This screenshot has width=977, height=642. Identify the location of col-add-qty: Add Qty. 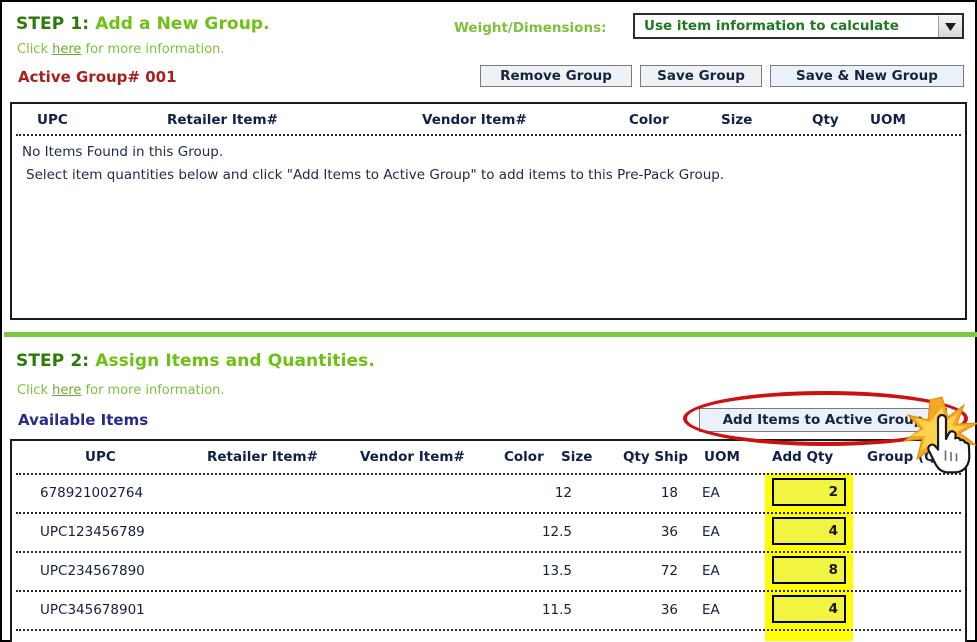
(803, 457).